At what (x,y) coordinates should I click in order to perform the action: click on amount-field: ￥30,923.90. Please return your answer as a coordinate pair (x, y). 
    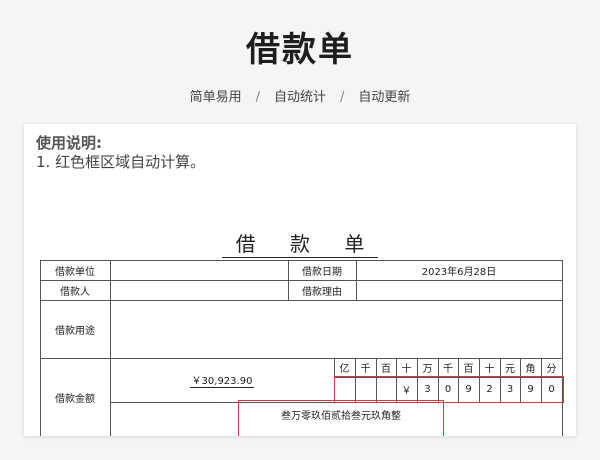
    Looking at the image, I should click on (222, 380).